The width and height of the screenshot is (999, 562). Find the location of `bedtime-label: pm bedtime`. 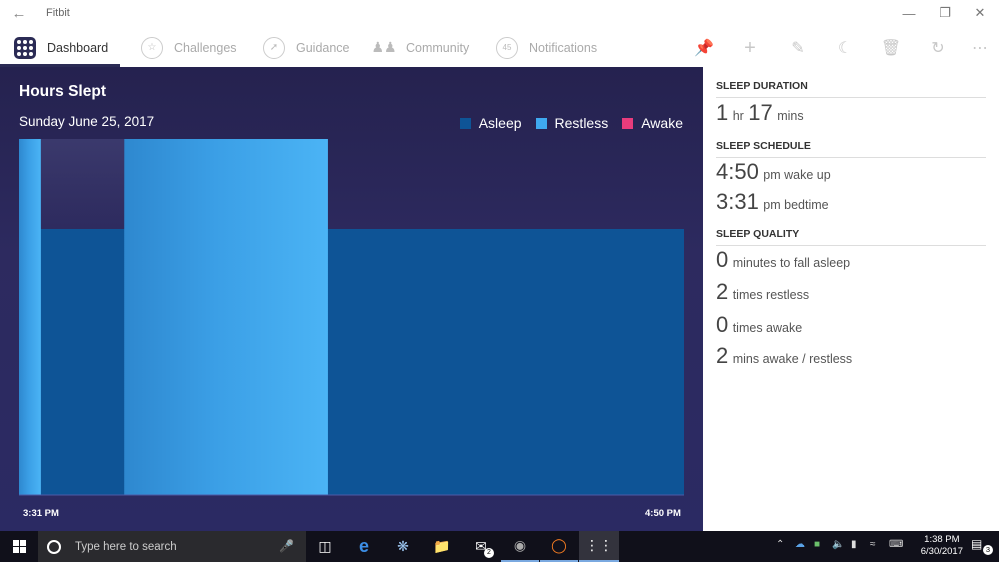

bedtime-label: pm bedtime is located at coordinates (796, 205).